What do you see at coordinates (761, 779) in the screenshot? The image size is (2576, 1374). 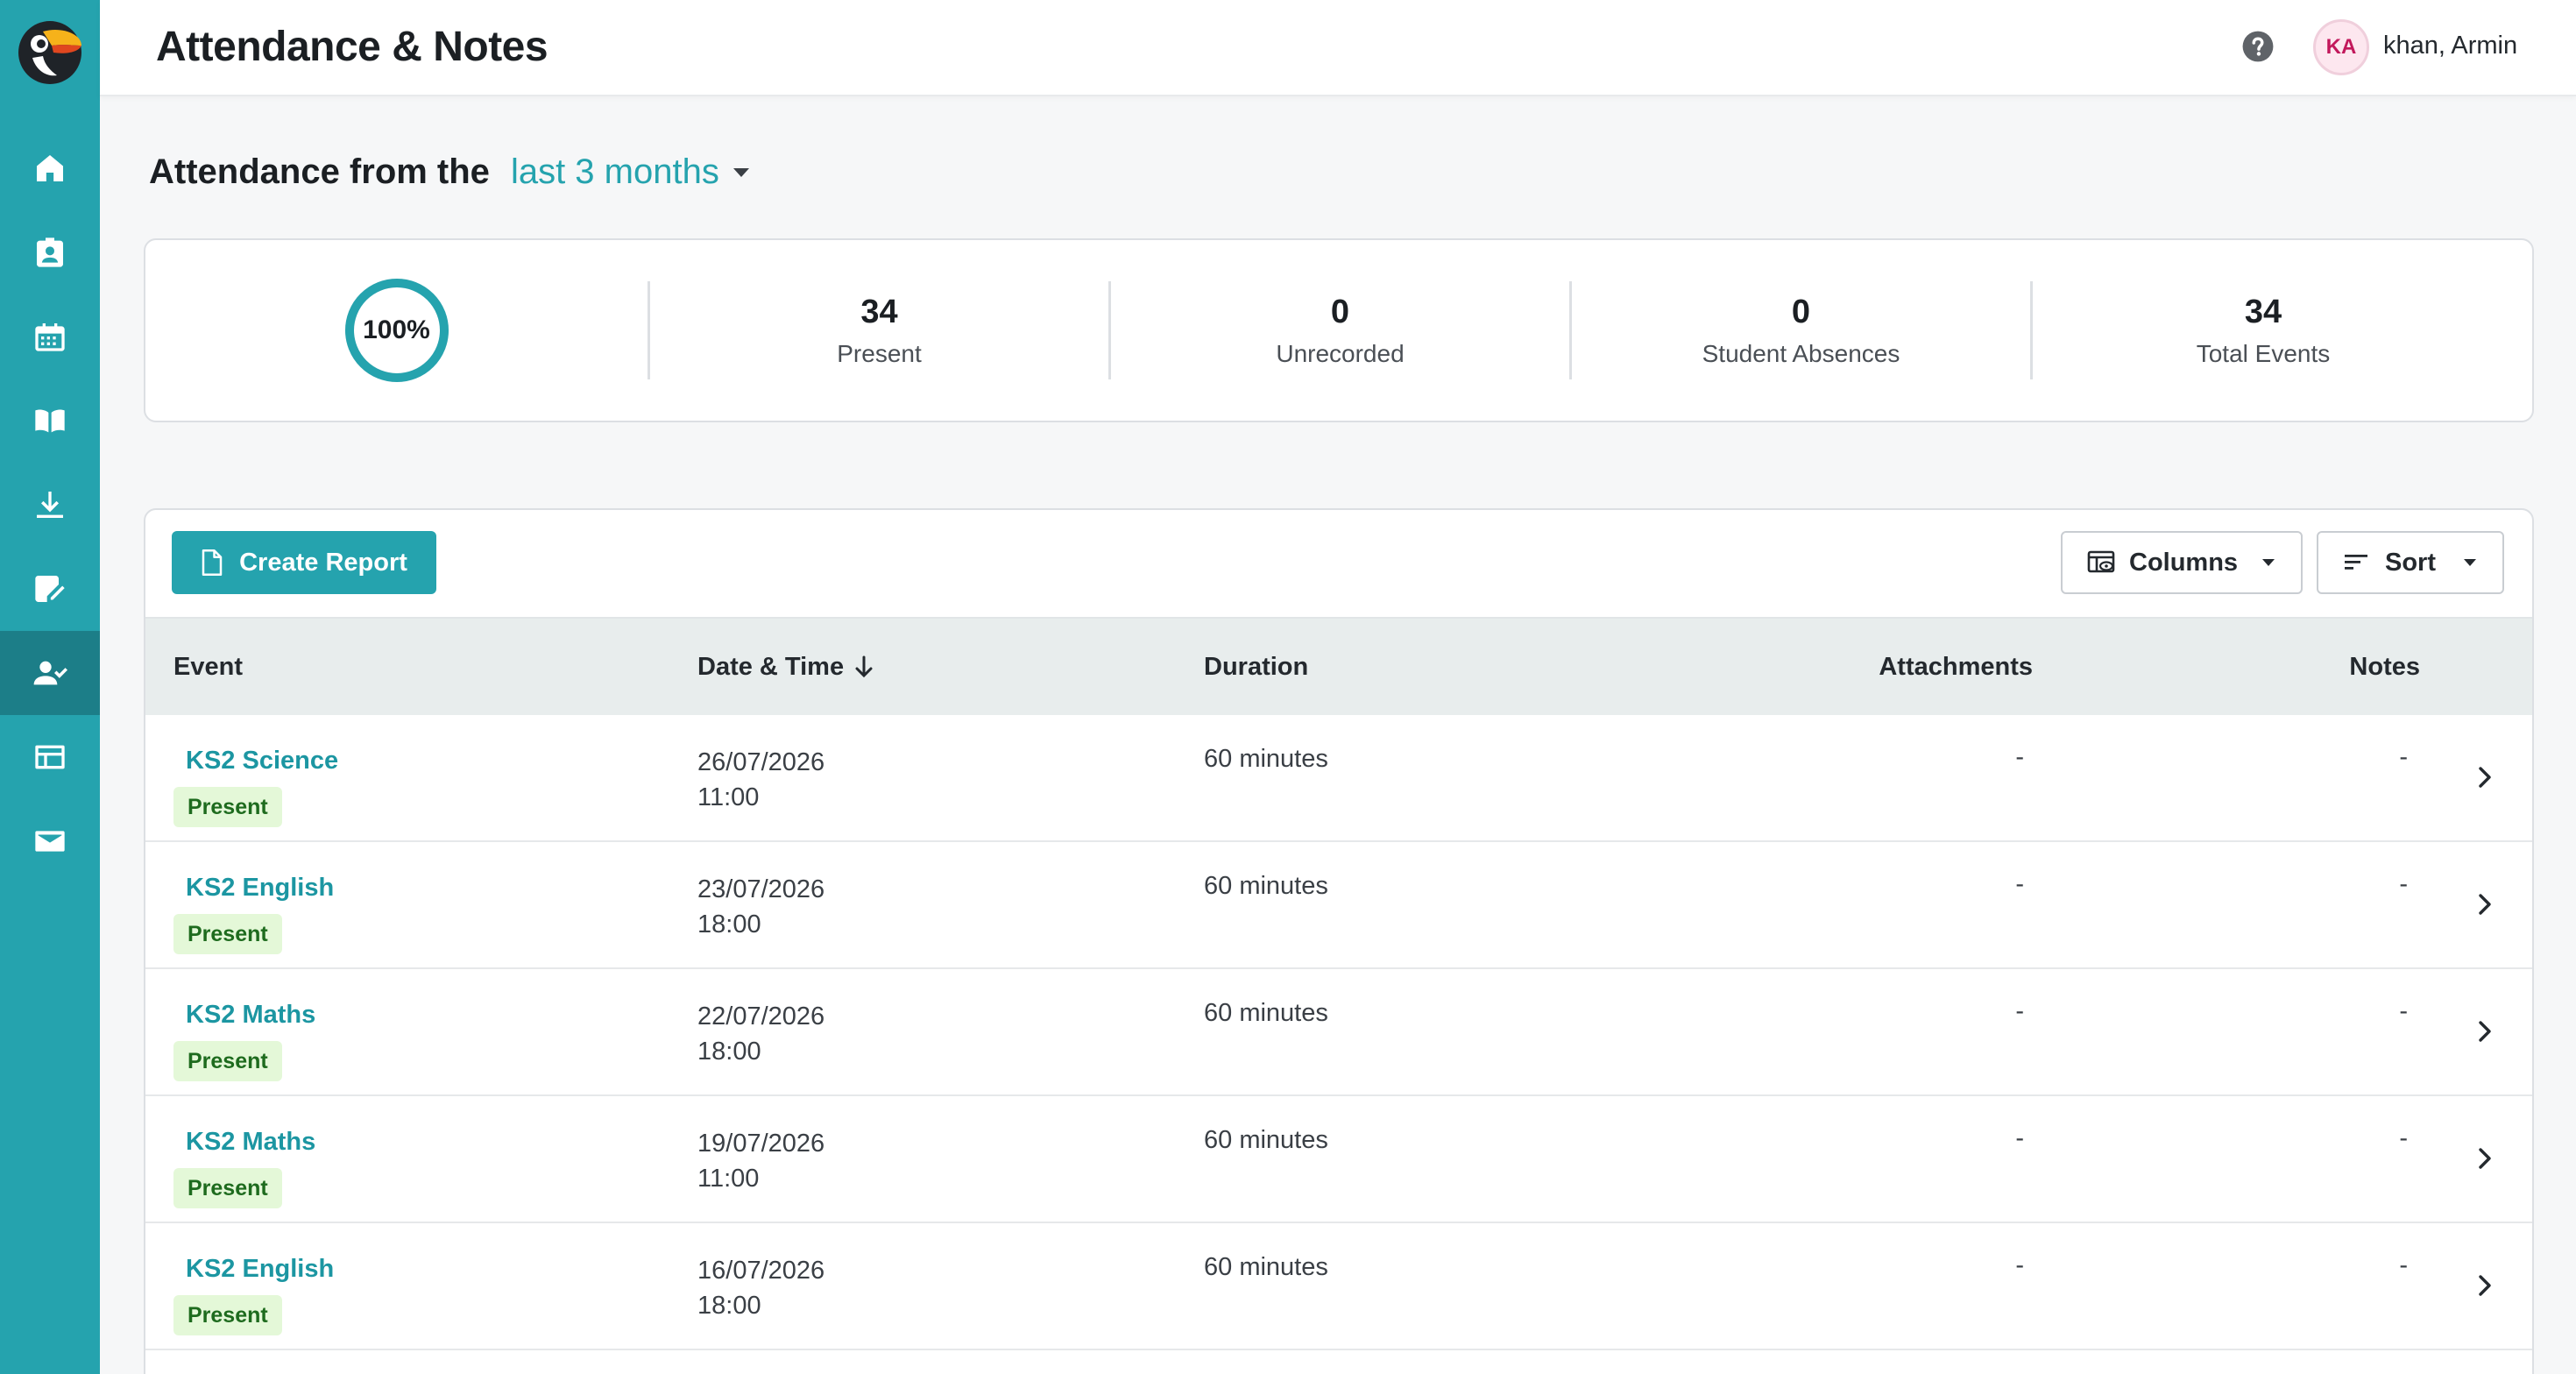 I see `event-date-time: 26/07/2026 11:00` at bounding box center [761, 779].